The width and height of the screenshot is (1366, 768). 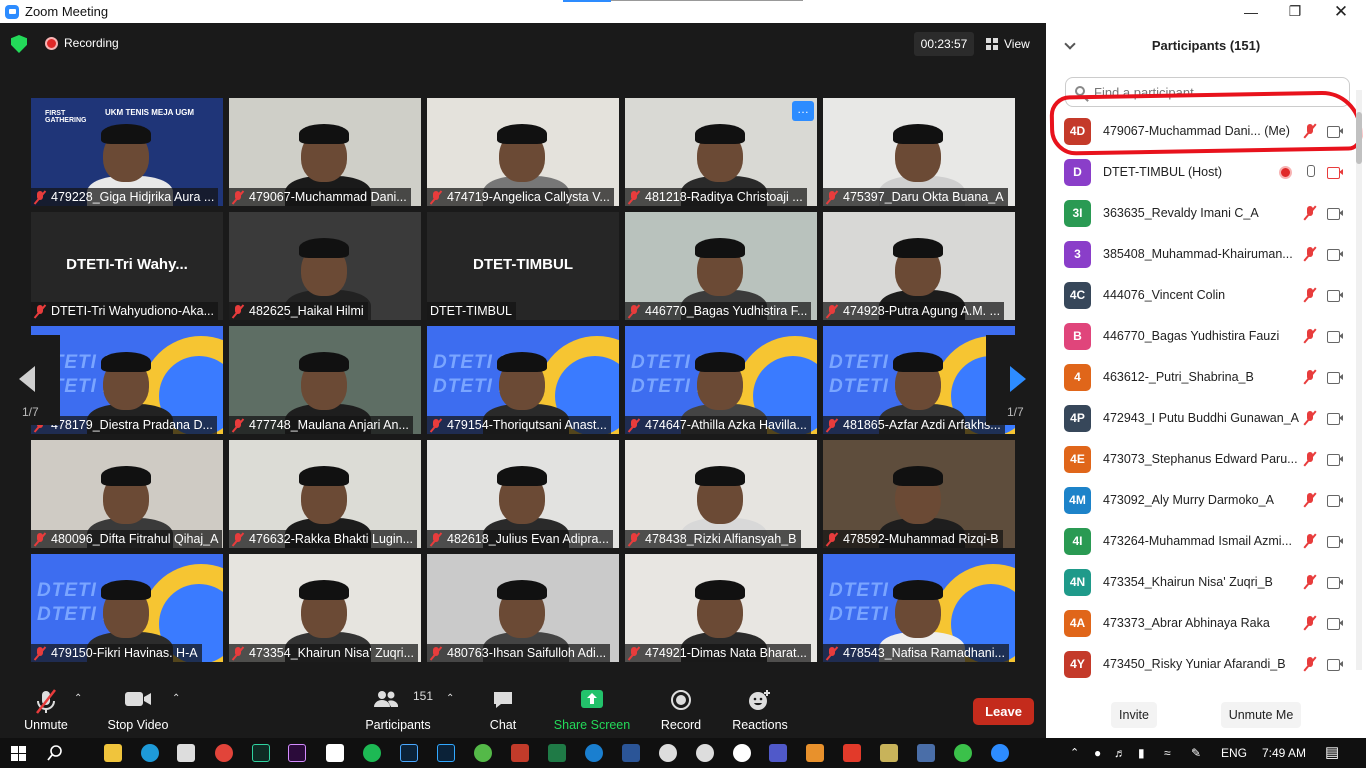 I want to click on video-tile: DTET-TIMBUL DTET-TIMBUL, so click(x=523, y=266).